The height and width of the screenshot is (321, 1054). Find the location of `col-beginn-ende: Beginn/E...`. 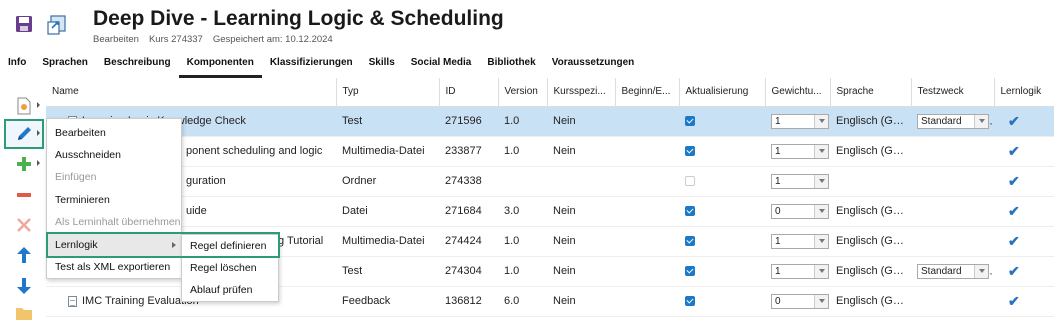

col-beginn-ende: Beginn/E... is located at coordinates (646, 92).